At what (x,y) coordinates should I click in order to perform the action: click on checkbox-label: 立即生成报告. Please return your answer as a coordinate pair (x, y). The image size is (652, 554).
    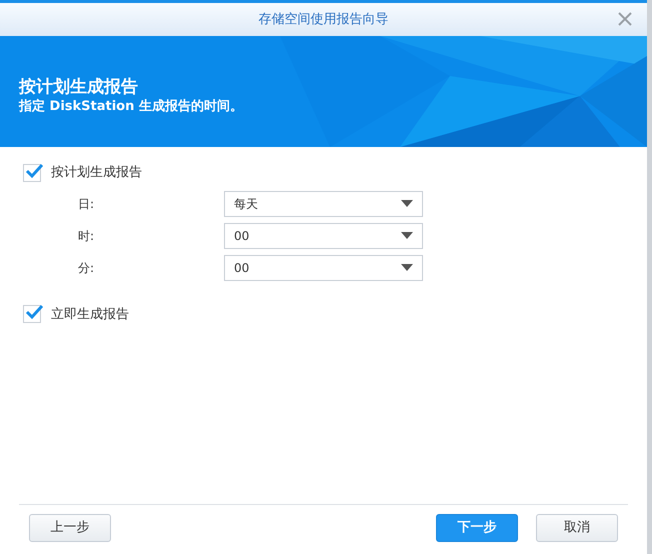
    Looking at the image, I should click on (90, 315).